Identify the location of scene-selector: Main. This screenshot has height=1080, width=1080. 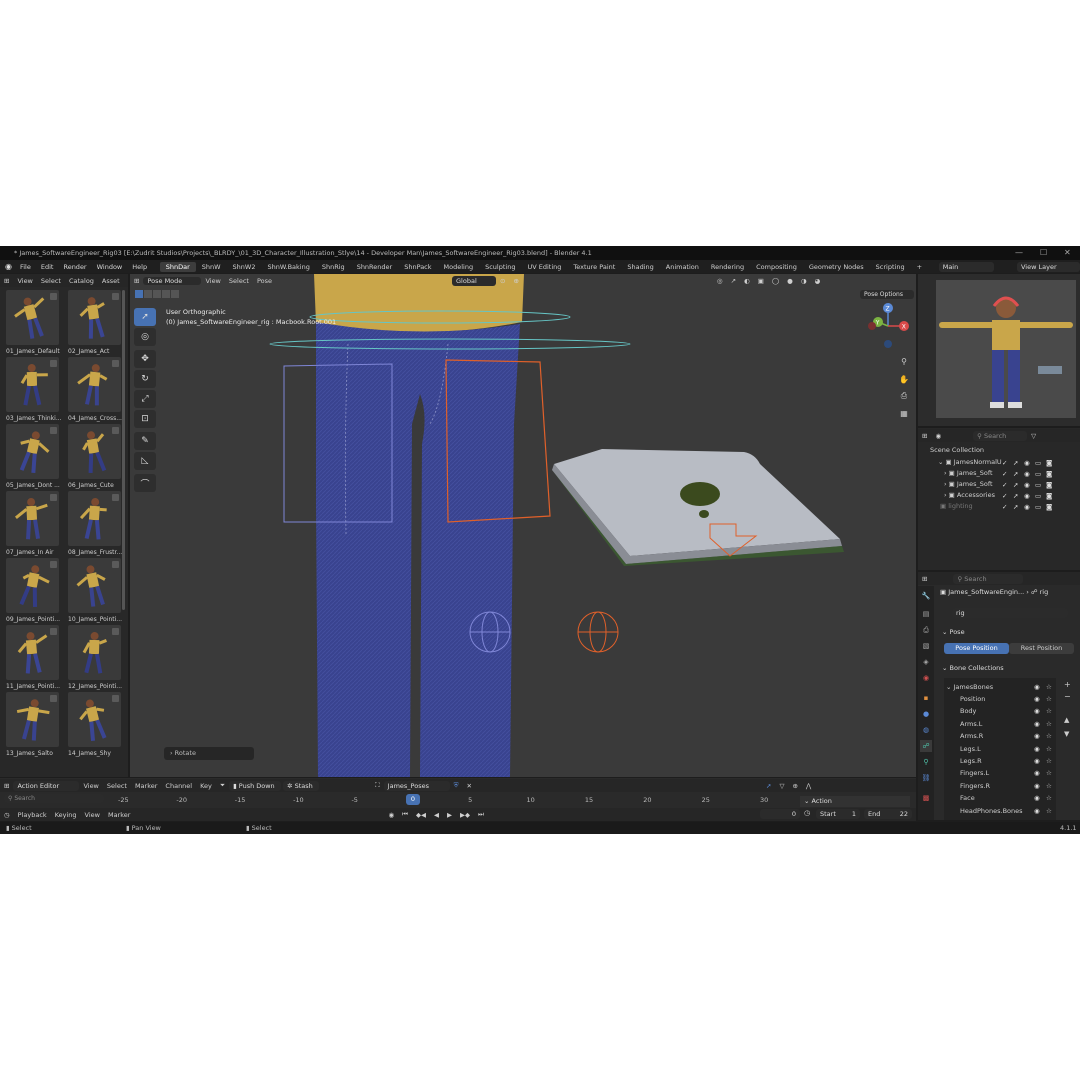
(966, 266).